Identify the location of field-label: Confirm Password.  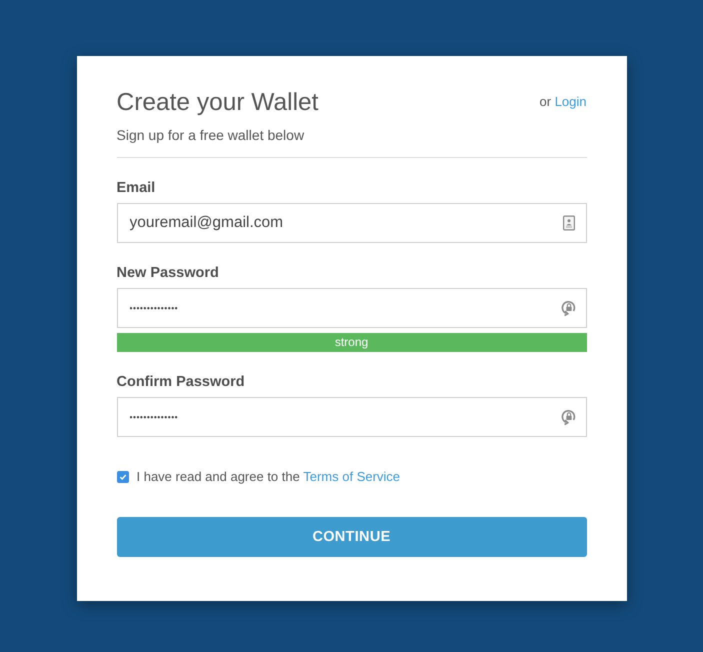
(181, 382).